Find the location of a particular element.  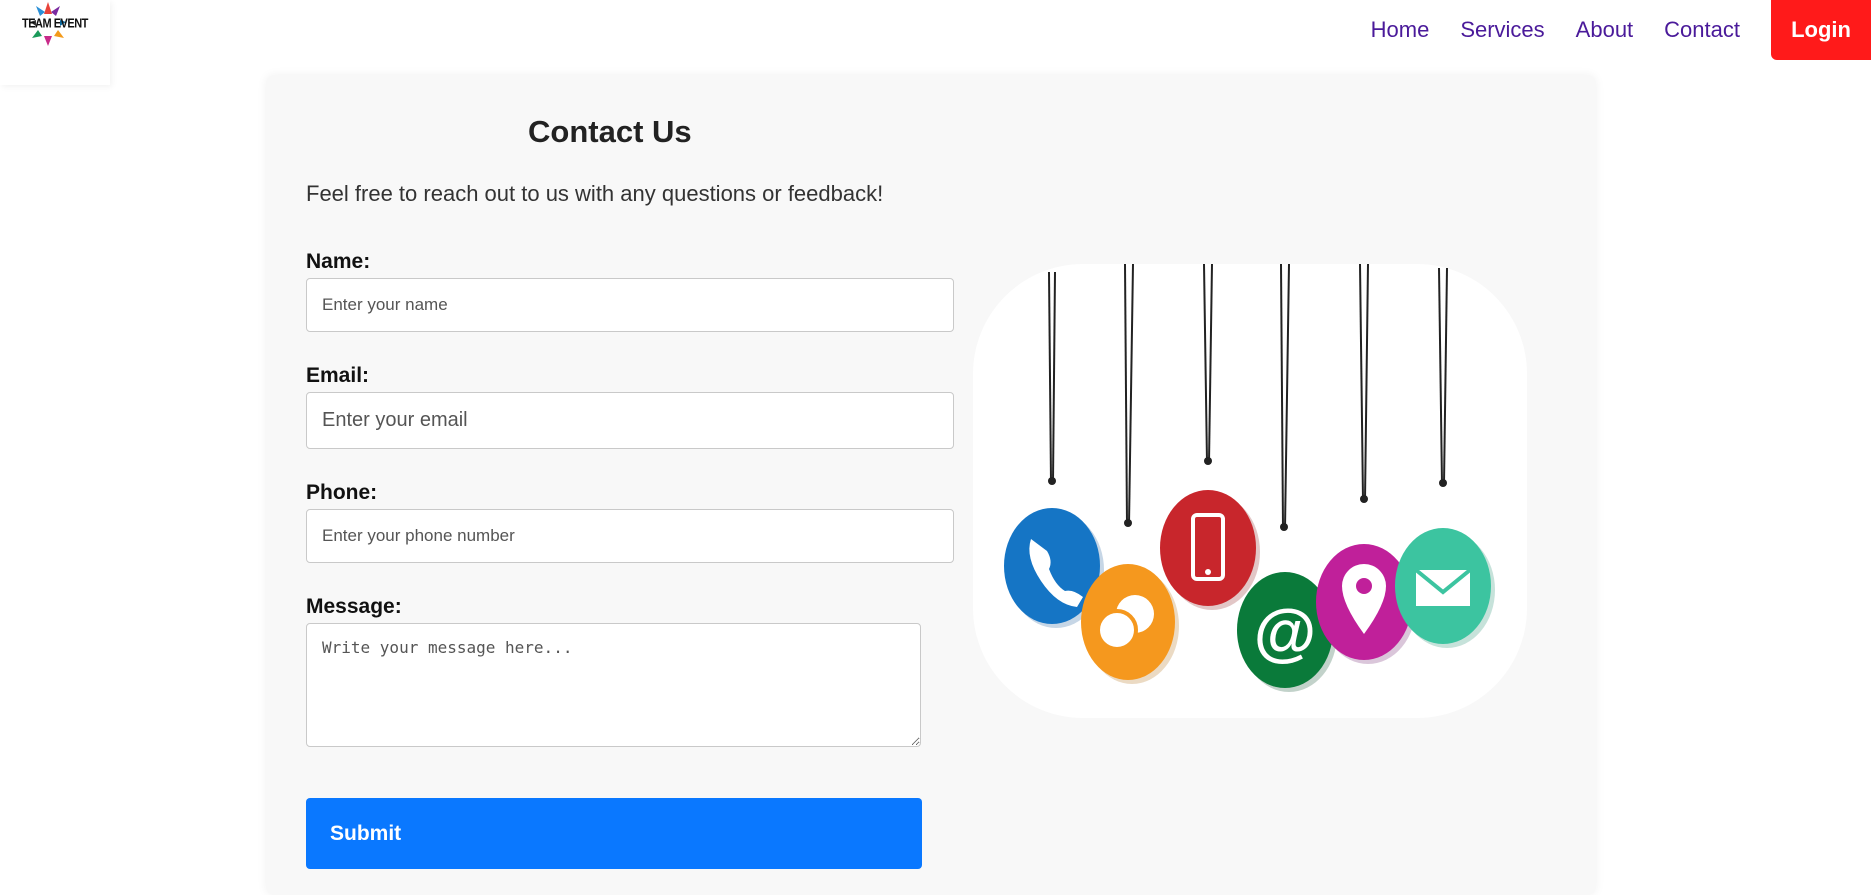

main-nav: Home Services About Contact Login is located at coordinates (1621, 30).